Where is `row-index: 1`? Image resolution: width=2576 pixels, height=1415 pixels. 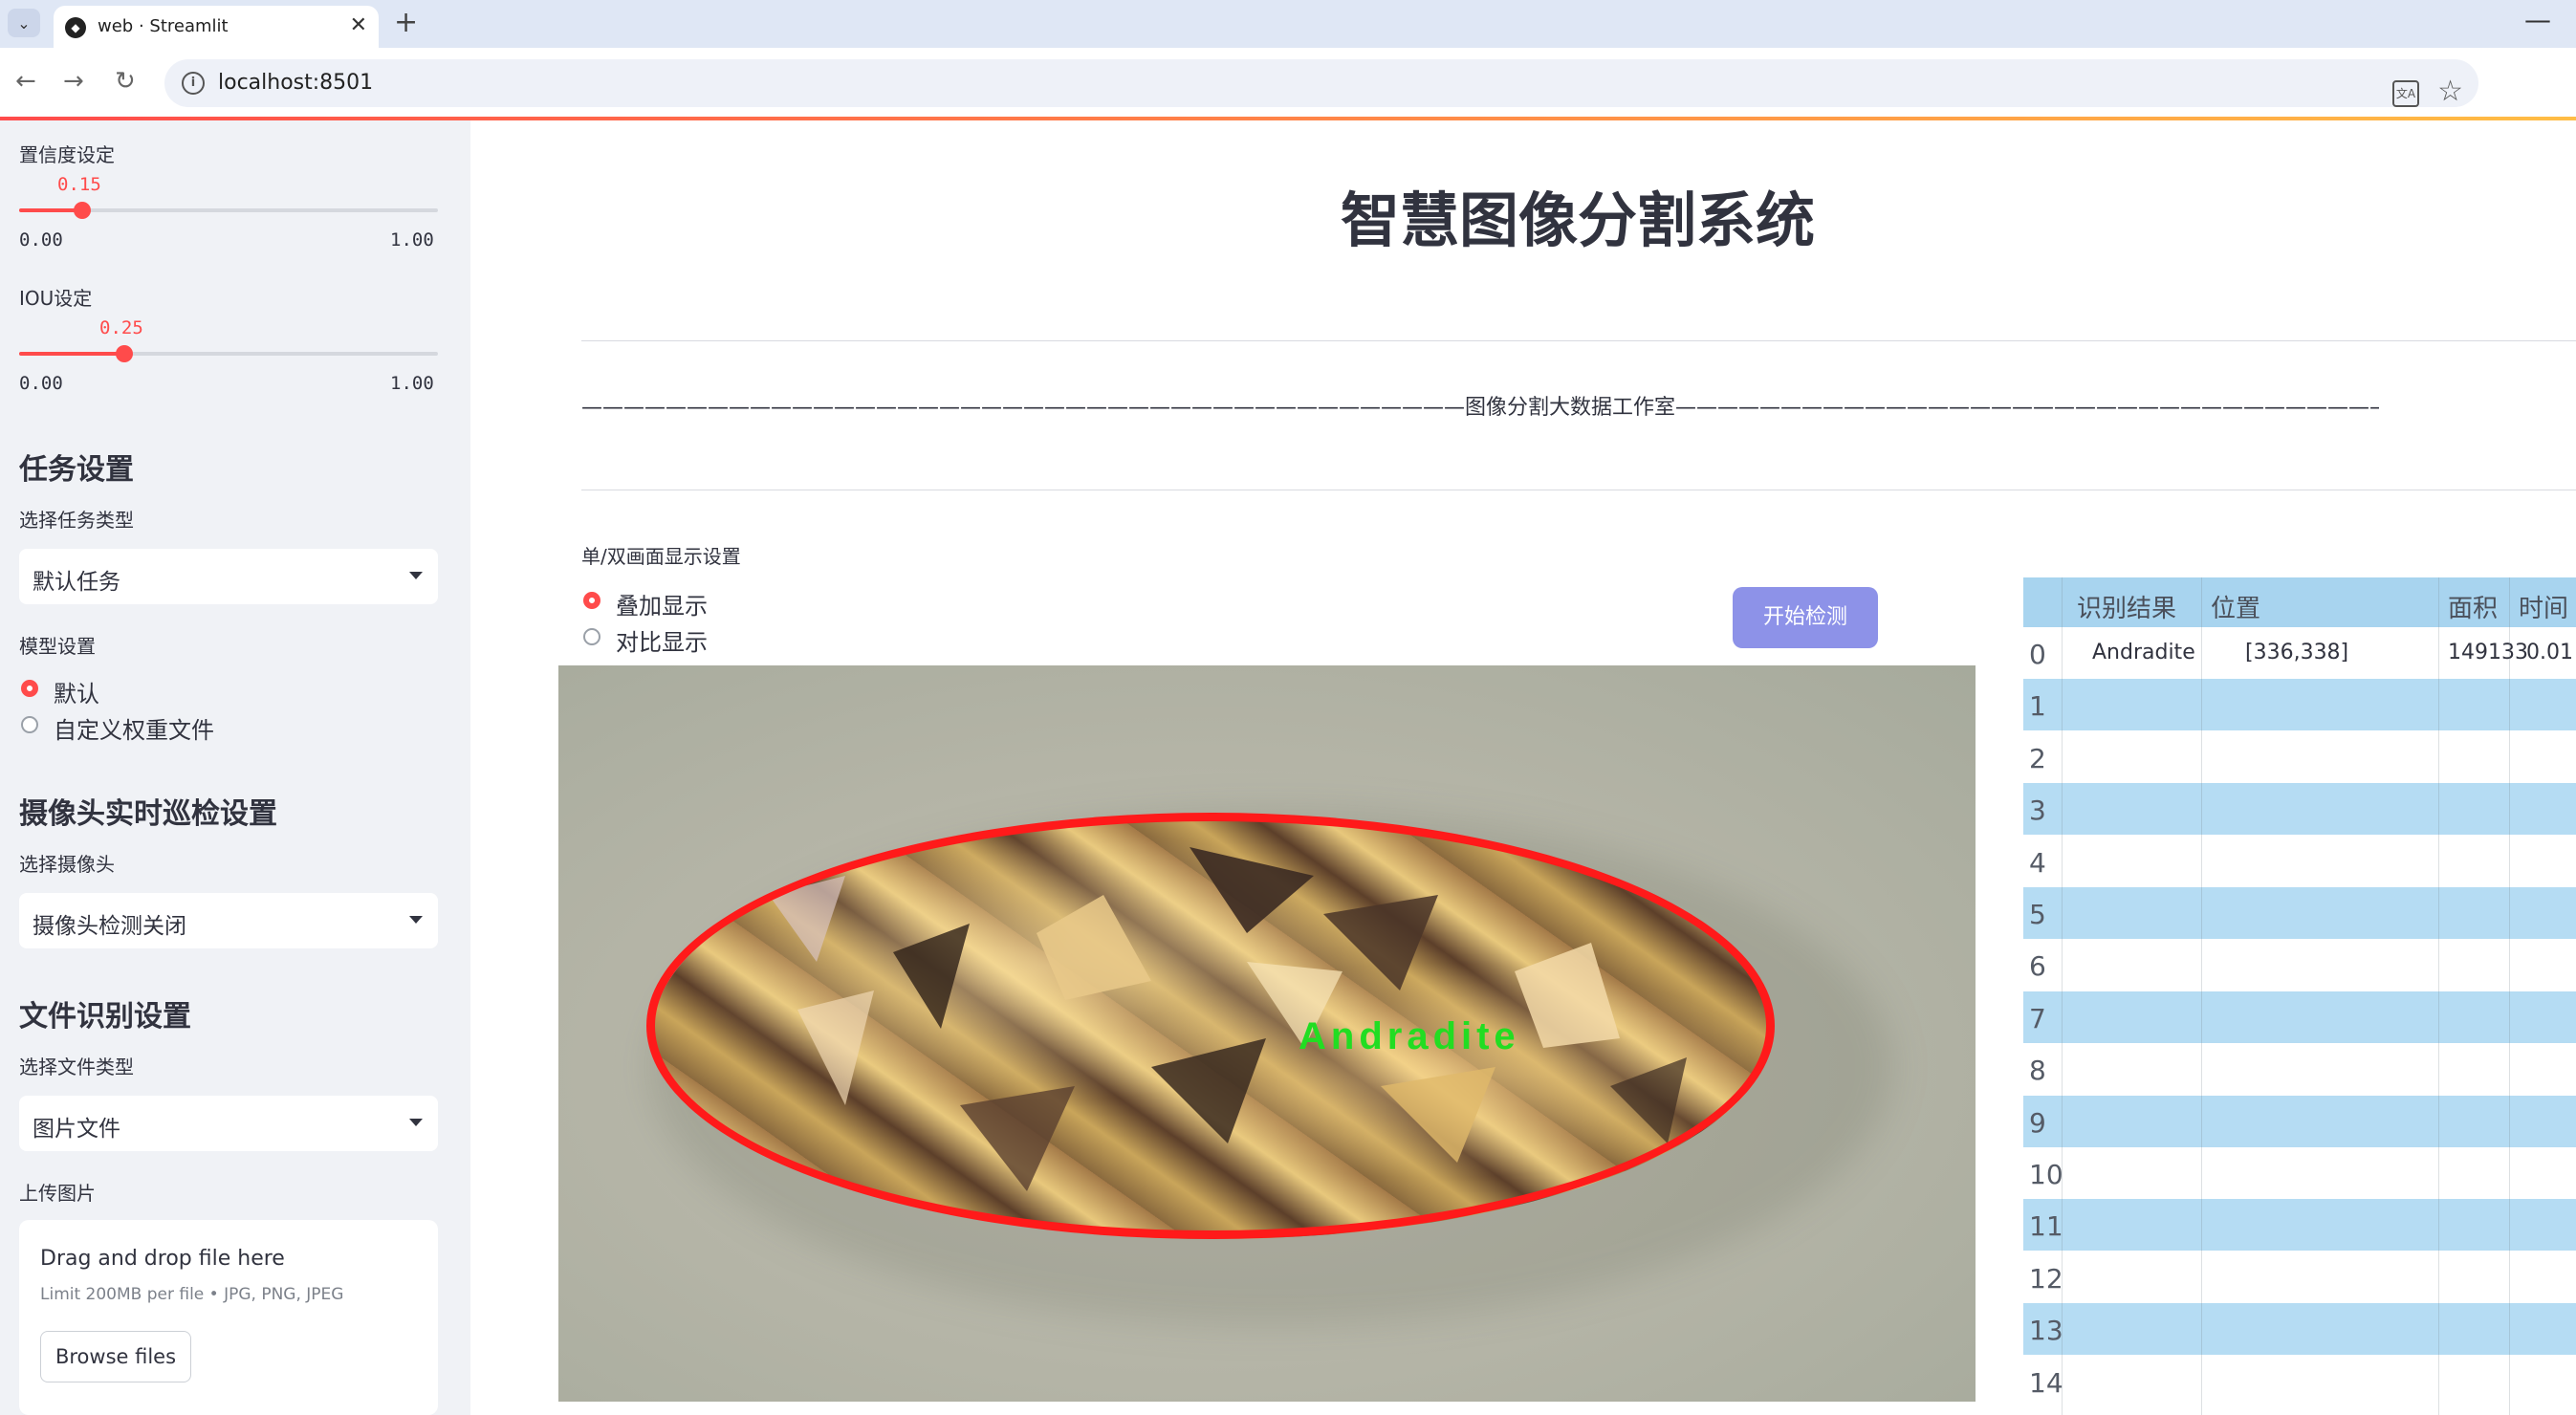
row-index: 1 is located at coordinates (2037, 706).